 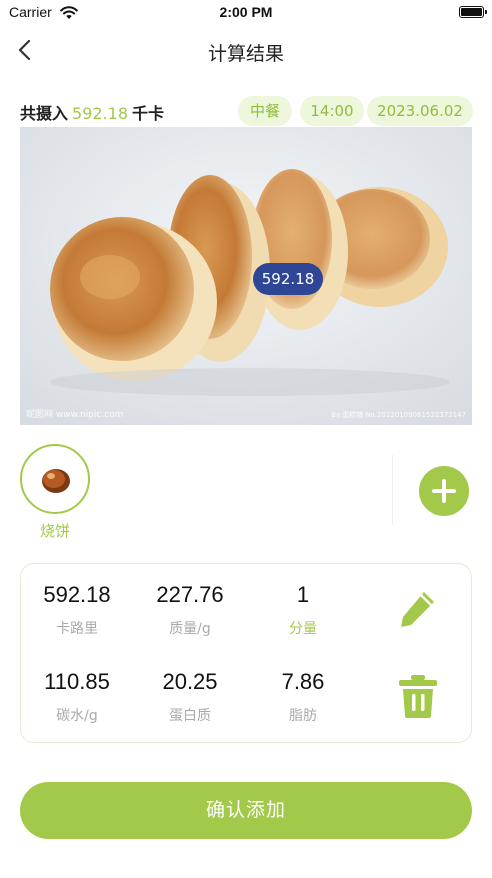 What do you see at coordinates (190, 610) in the screenshot?
I see `weight-stat: 227.76 质量/g` at bounding box center [190, 610].